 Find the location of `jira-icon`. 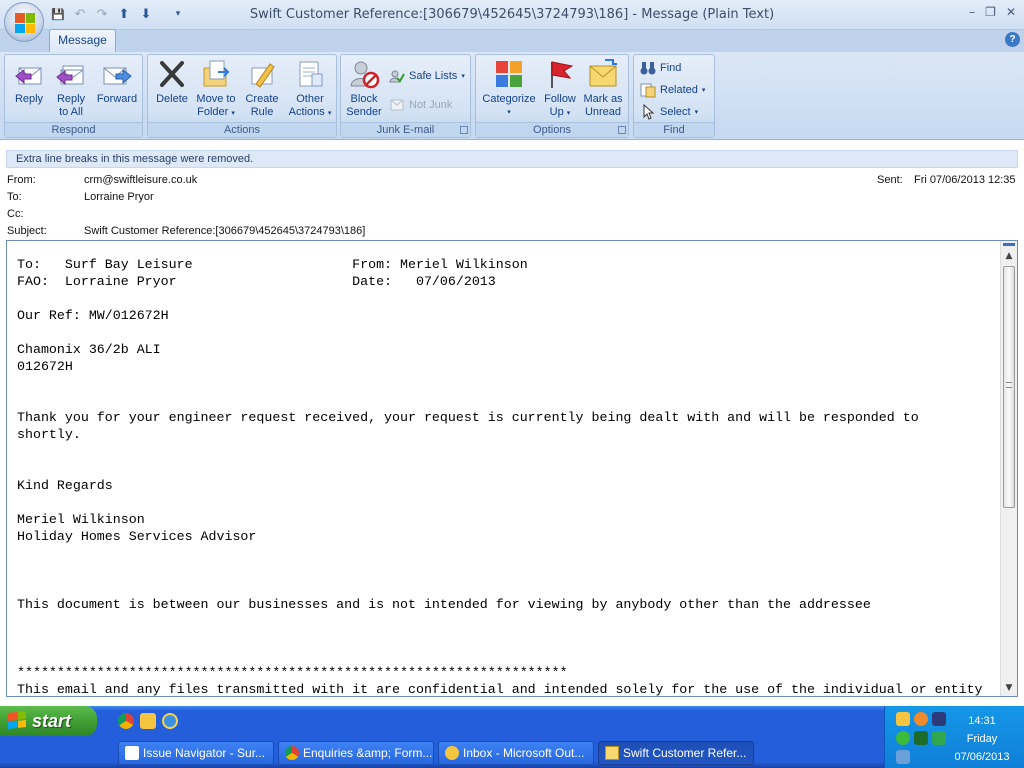

jira-icon is located at coordinates (132, 753).